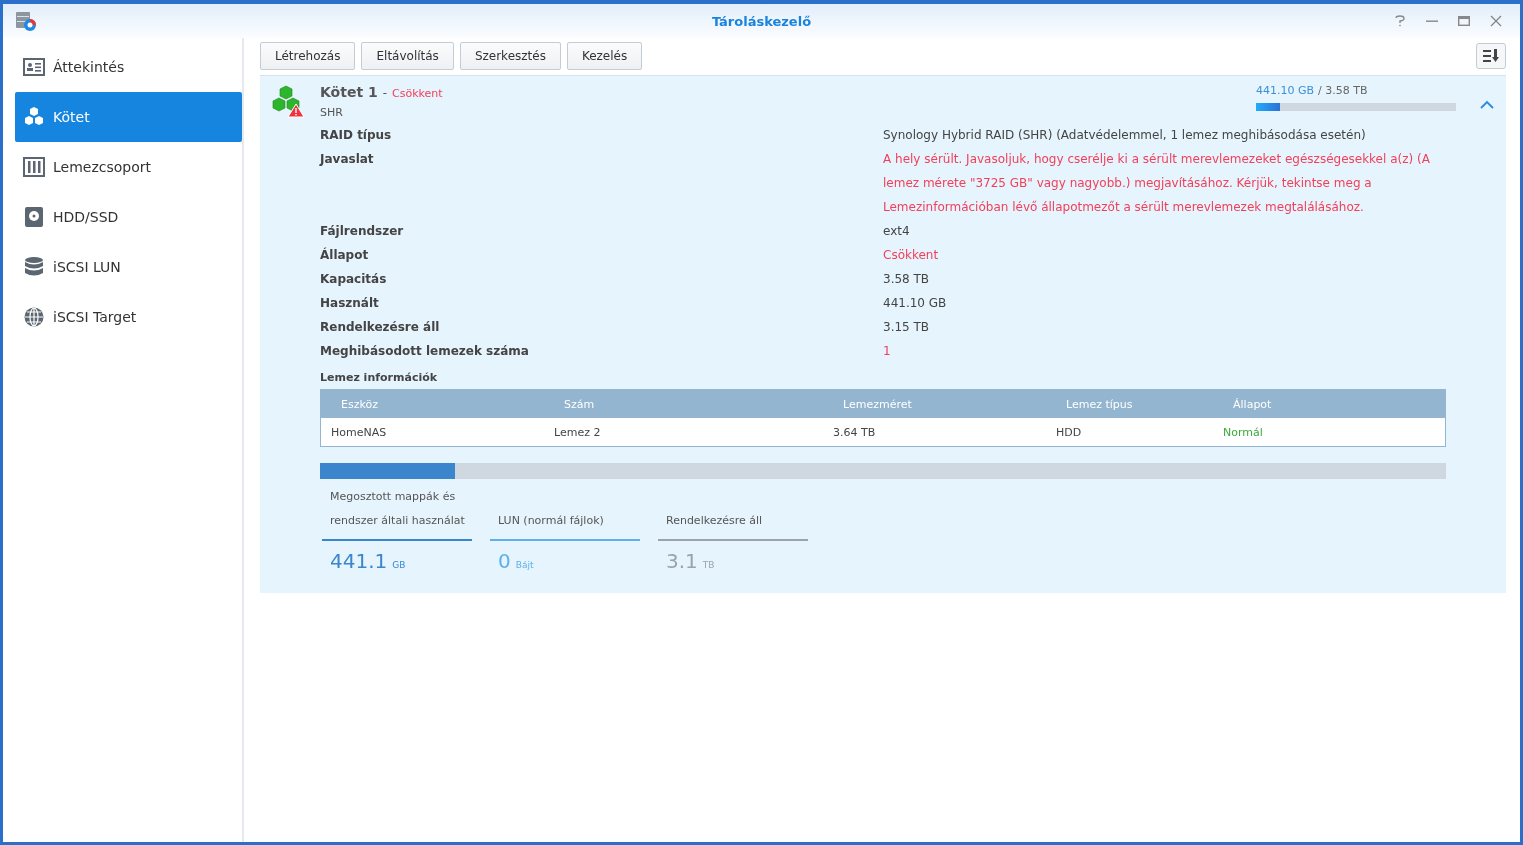 The width and height of the screenshot is (1523, 845). I want to click on property-label: Használt, so click(350, 303).